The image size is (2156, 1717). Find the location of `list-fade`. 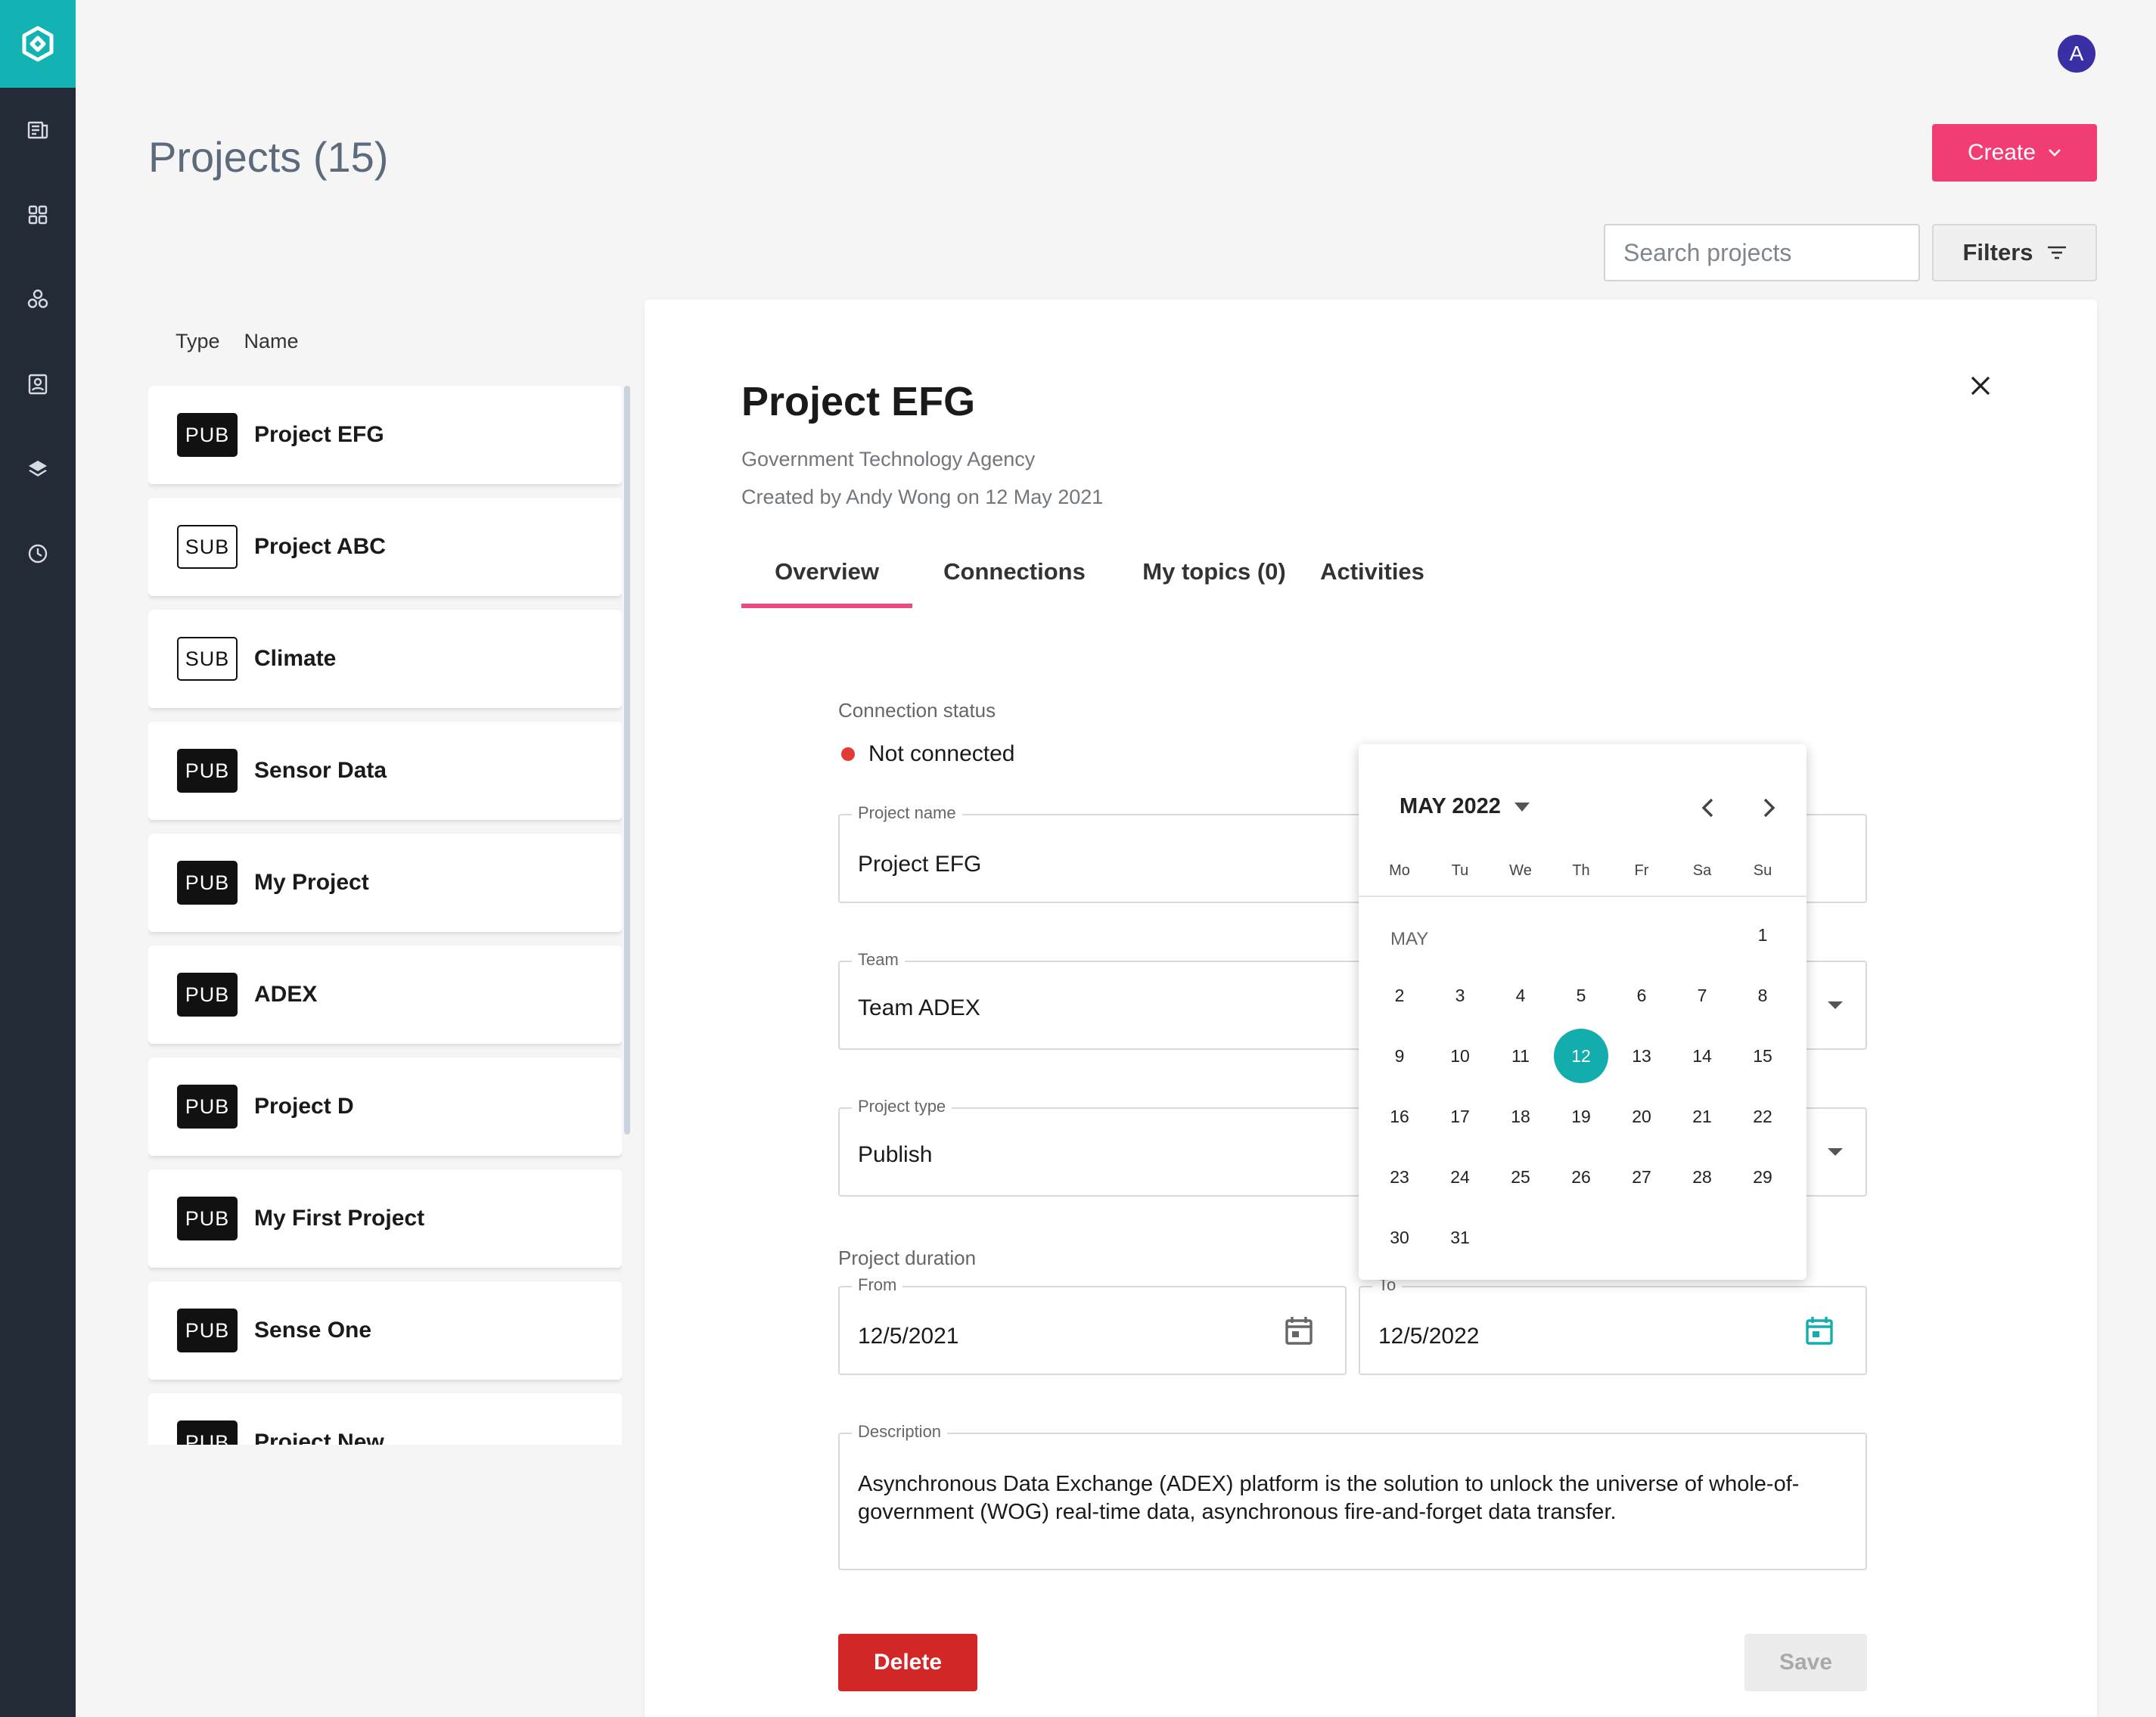

list-fade is located at coordinates (390, 1581).